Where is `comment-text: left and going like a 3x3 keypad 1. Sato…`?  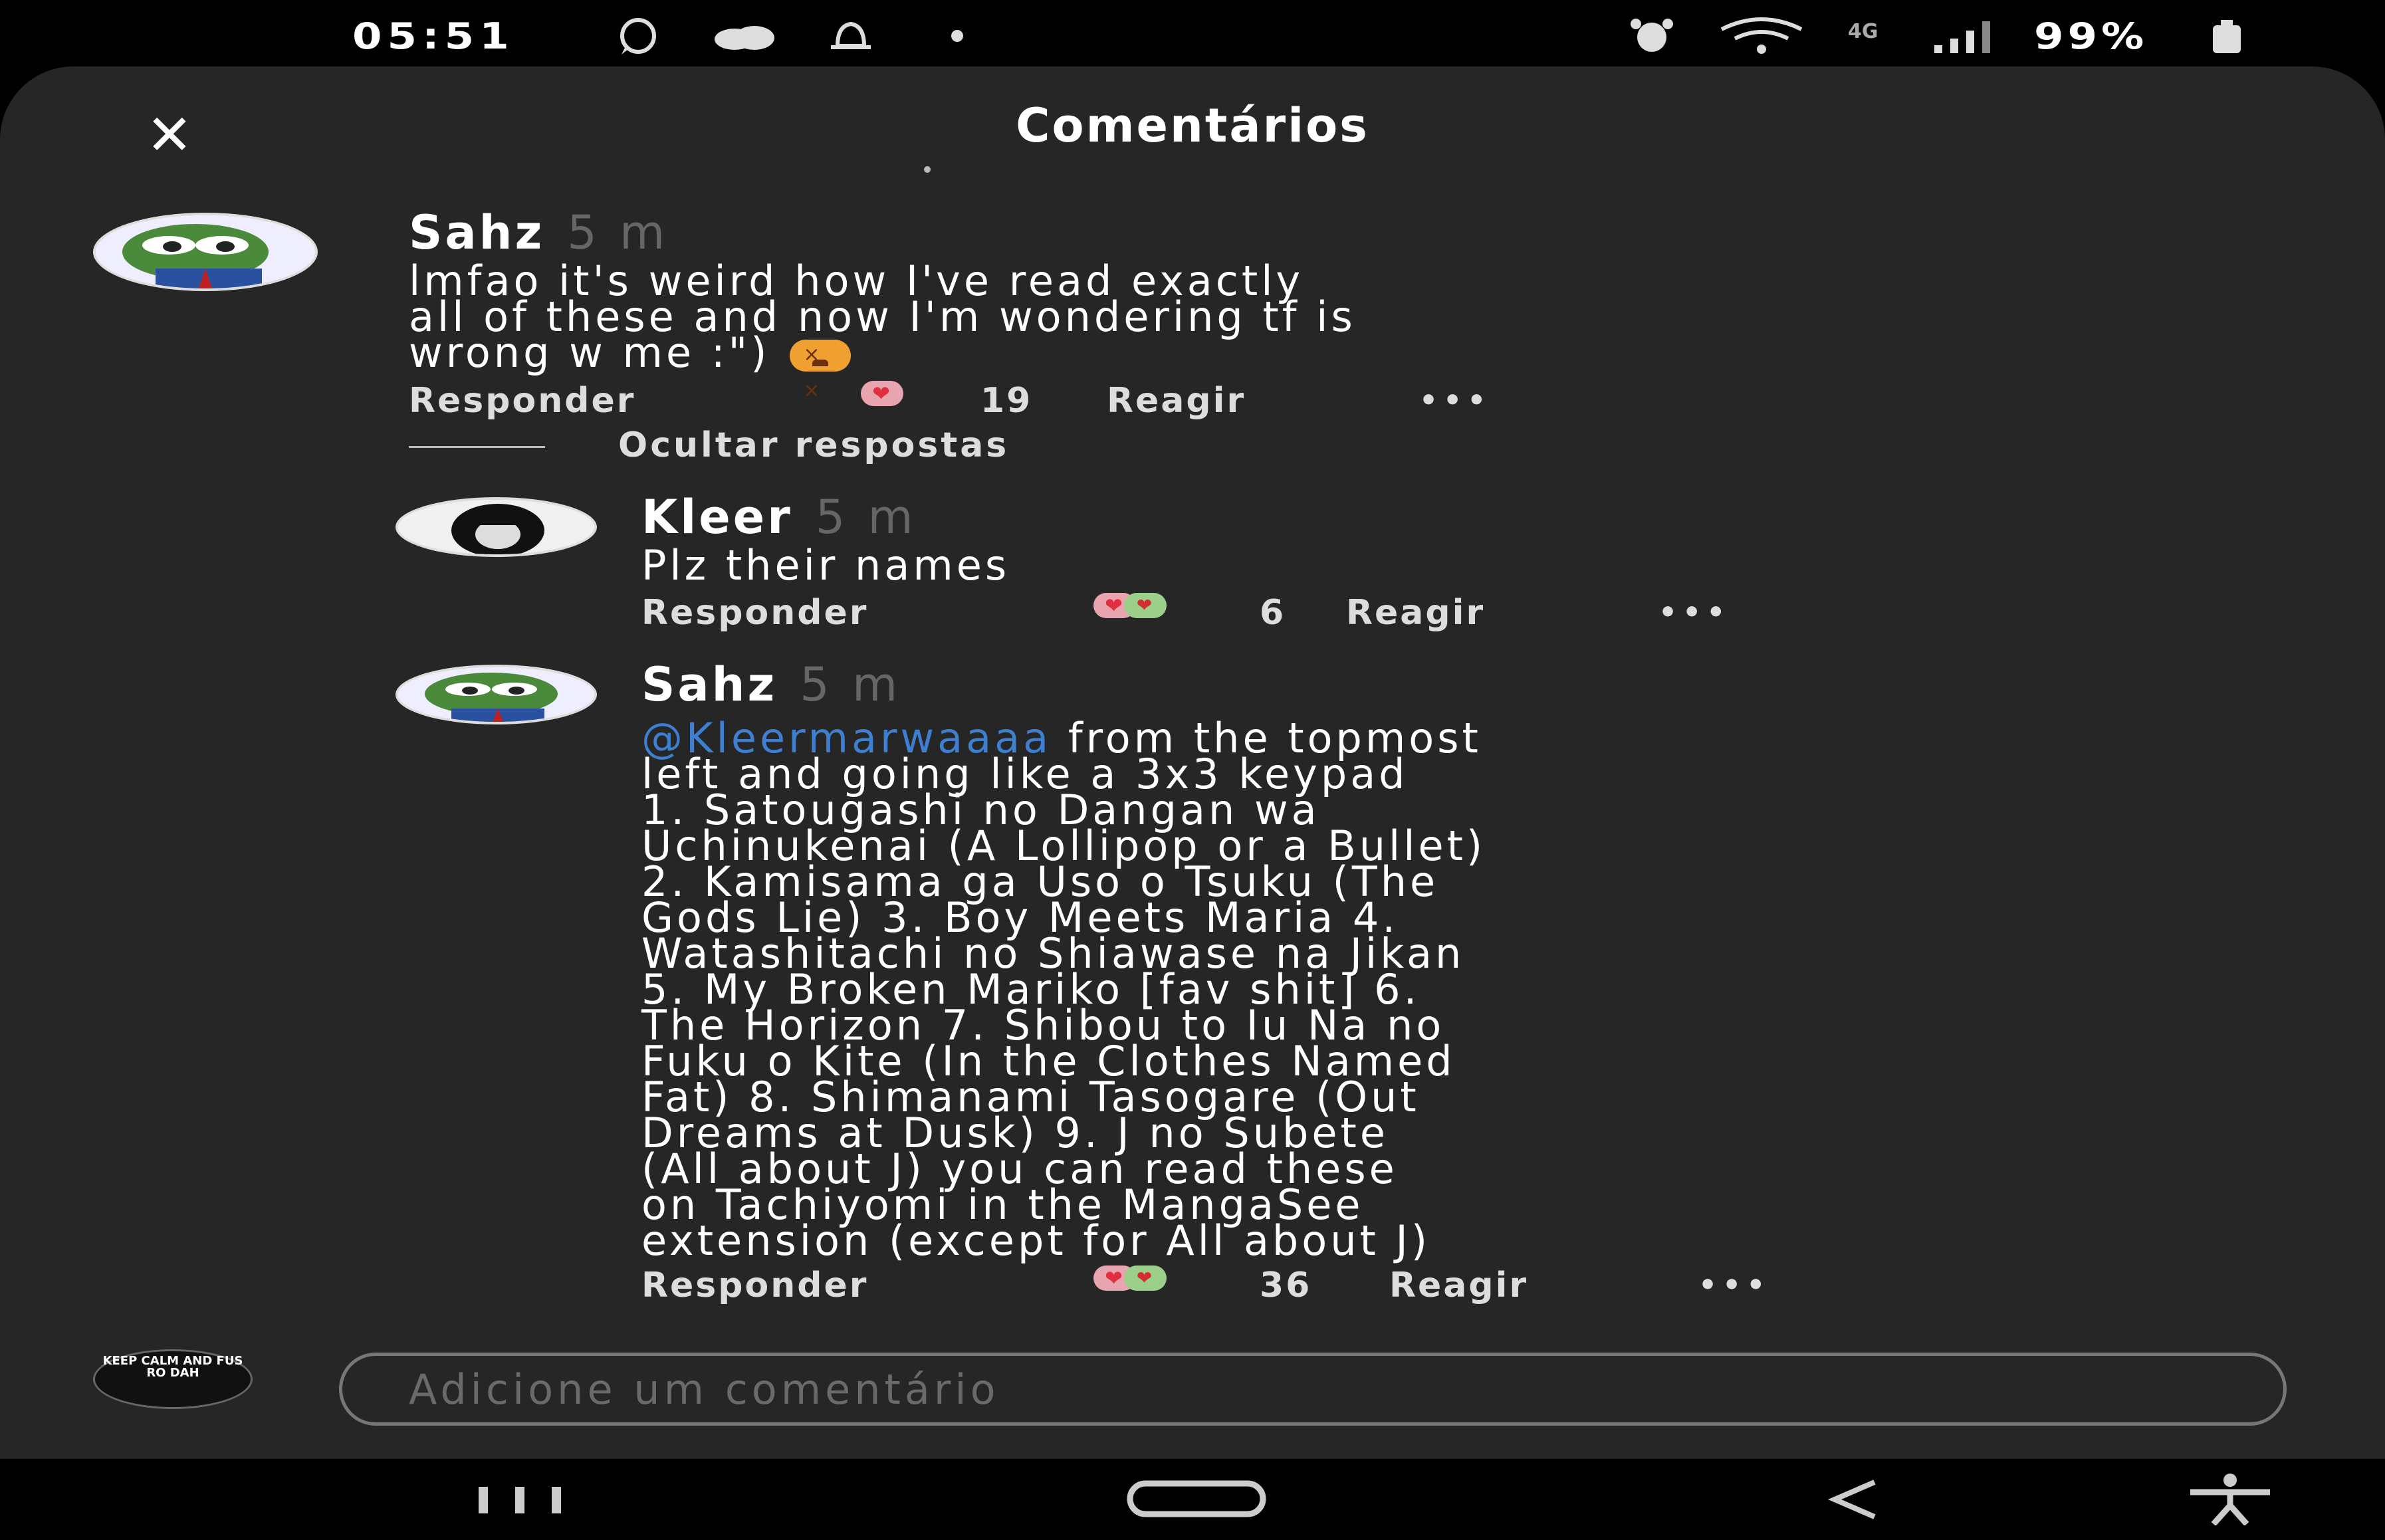 comment-text: left and going like a 3x3 keypad 1. Sato… is located at coordinates (1063, 1007).